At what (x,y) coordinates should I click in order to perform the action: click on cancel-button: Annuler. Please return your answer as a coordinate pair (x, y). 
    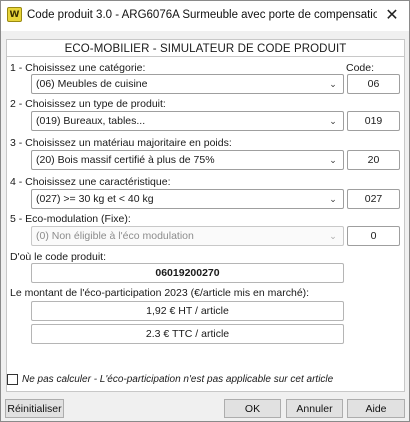
    Looking at the image, I should click on (314, 408).